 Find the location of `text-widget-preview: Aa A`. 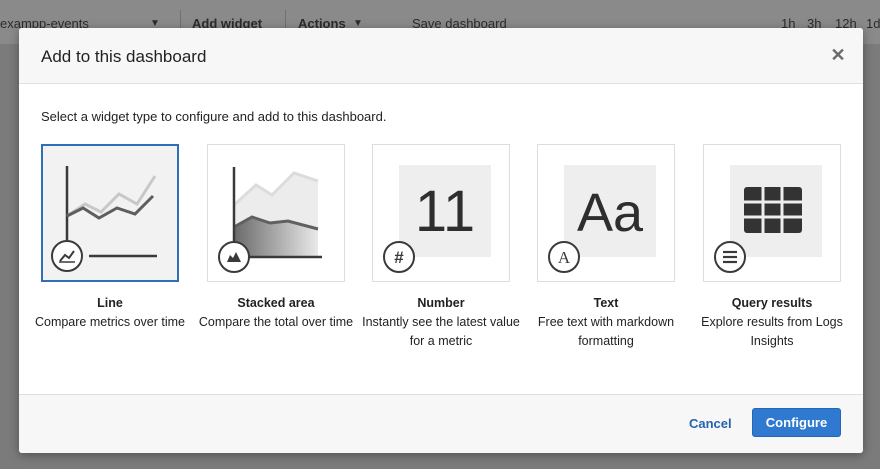

text-widget-preview: Aa A is located at coordinates (602, 219).